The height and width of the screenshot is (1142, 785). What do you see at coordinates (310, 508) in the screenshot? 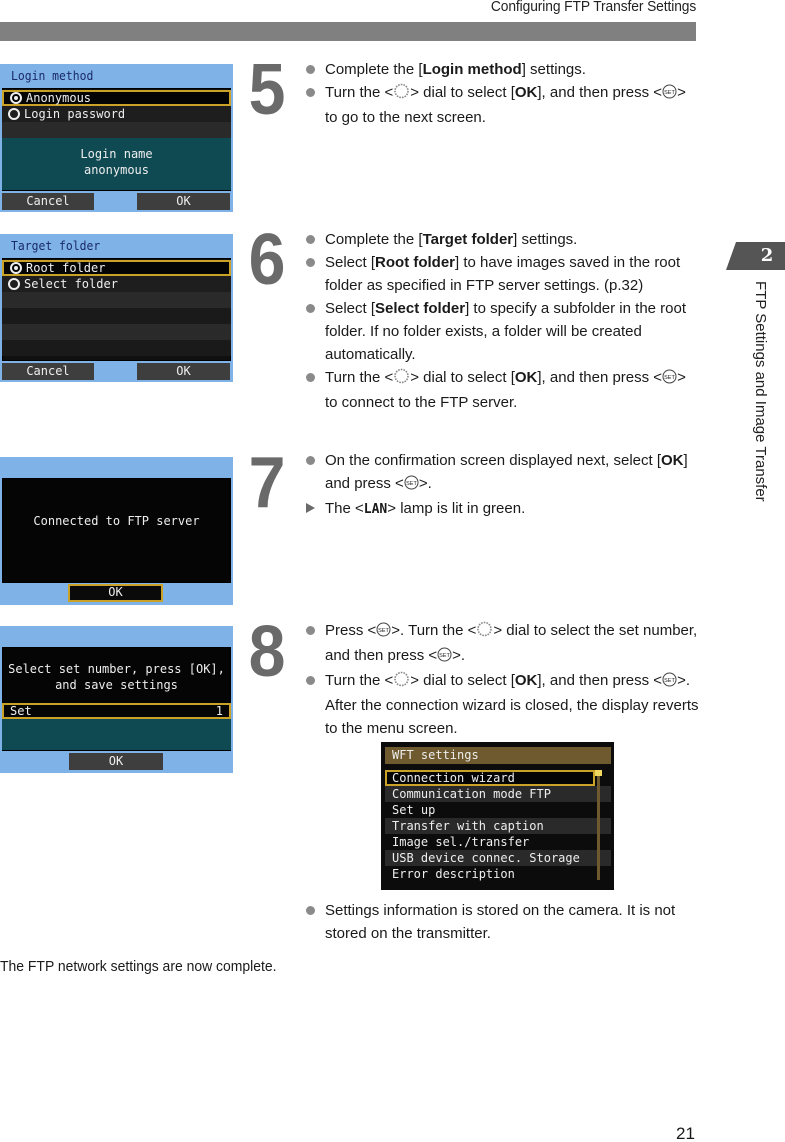
I see `result-arrow-icon` at bounding box center [310, 508].